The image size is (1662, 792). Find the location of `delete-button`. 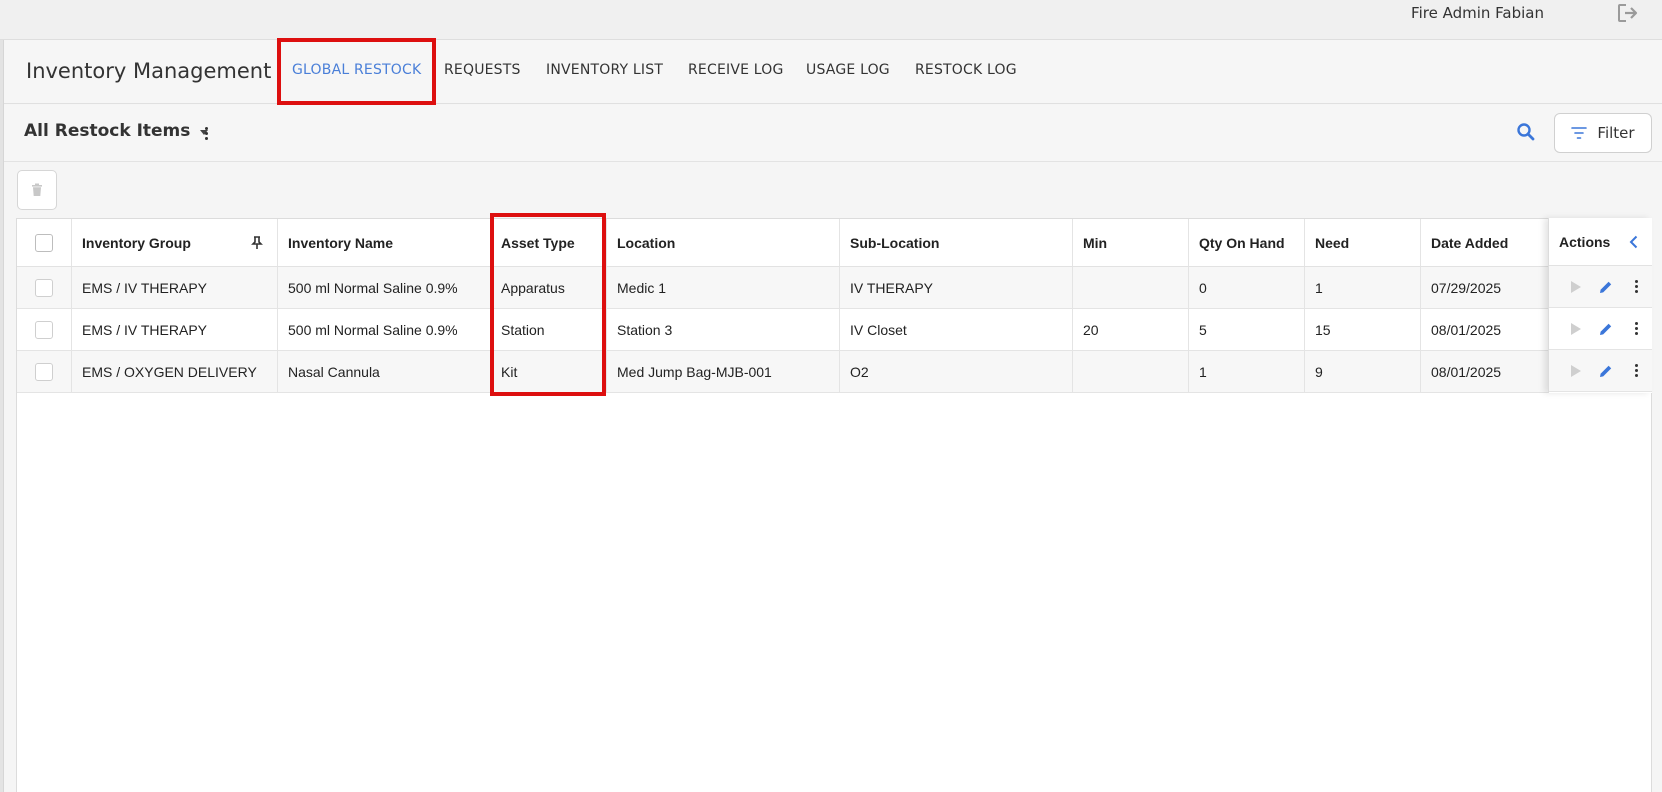

delete-button is located at coordinates (37, 190).